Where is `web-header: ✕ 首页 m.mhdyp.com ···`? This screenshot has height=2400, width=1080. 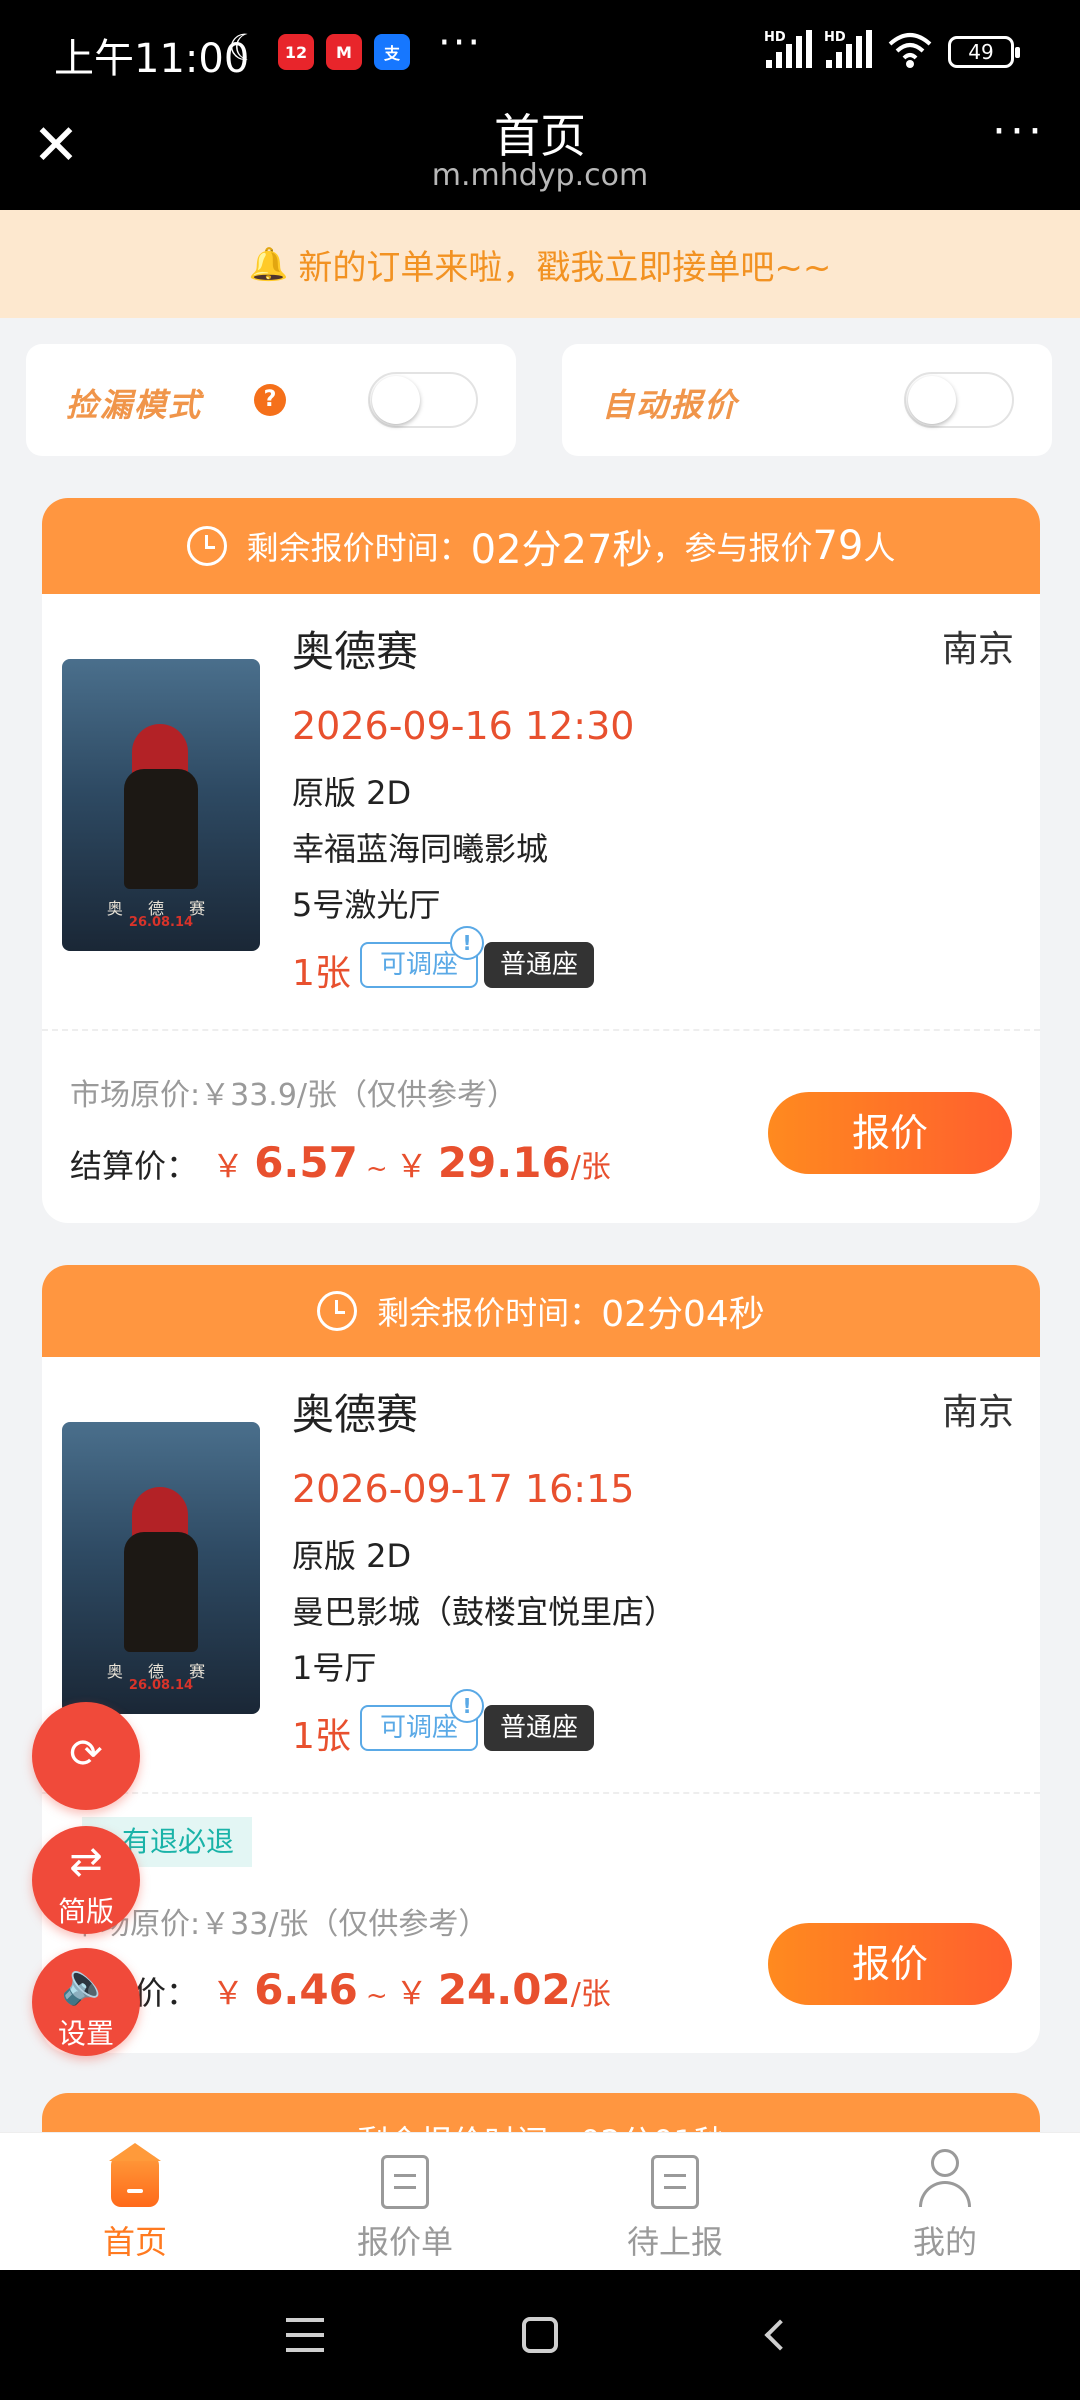
web-header: ✕ 首页 m.mhdyp.com ··· is located at coordinates (540, 155).